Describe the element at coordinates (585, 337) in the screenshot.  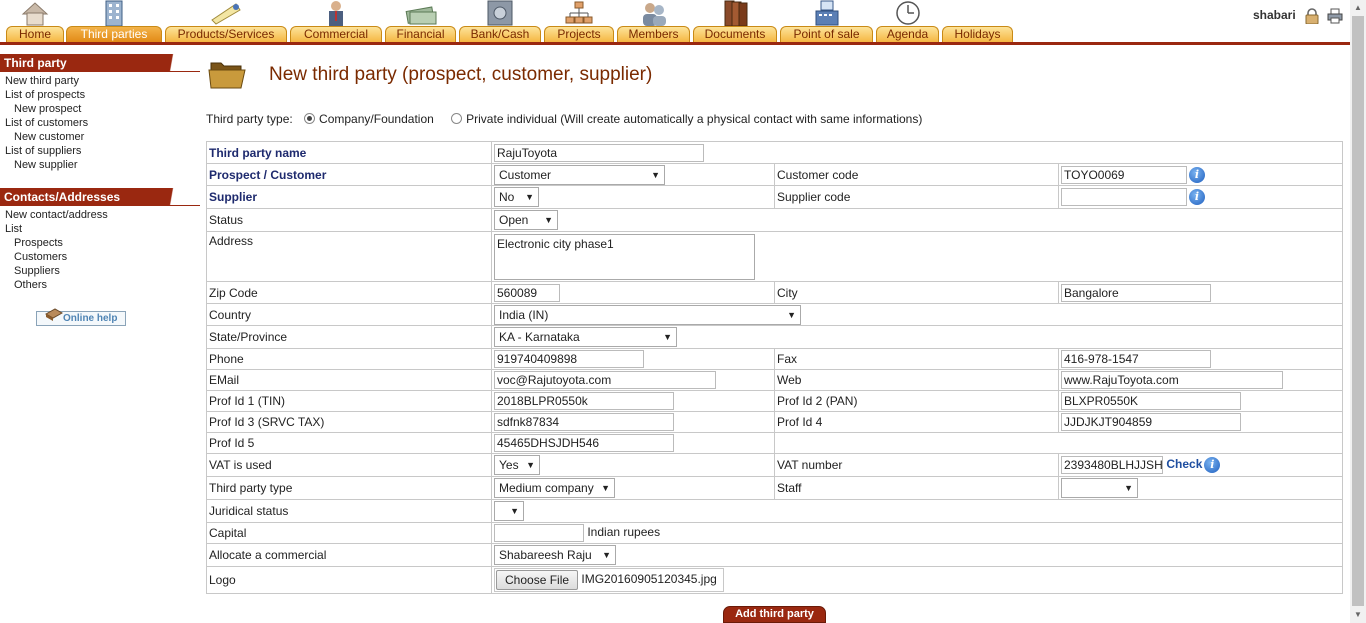
I see `state-province-select: KA - Karnataka ▼` at that location.